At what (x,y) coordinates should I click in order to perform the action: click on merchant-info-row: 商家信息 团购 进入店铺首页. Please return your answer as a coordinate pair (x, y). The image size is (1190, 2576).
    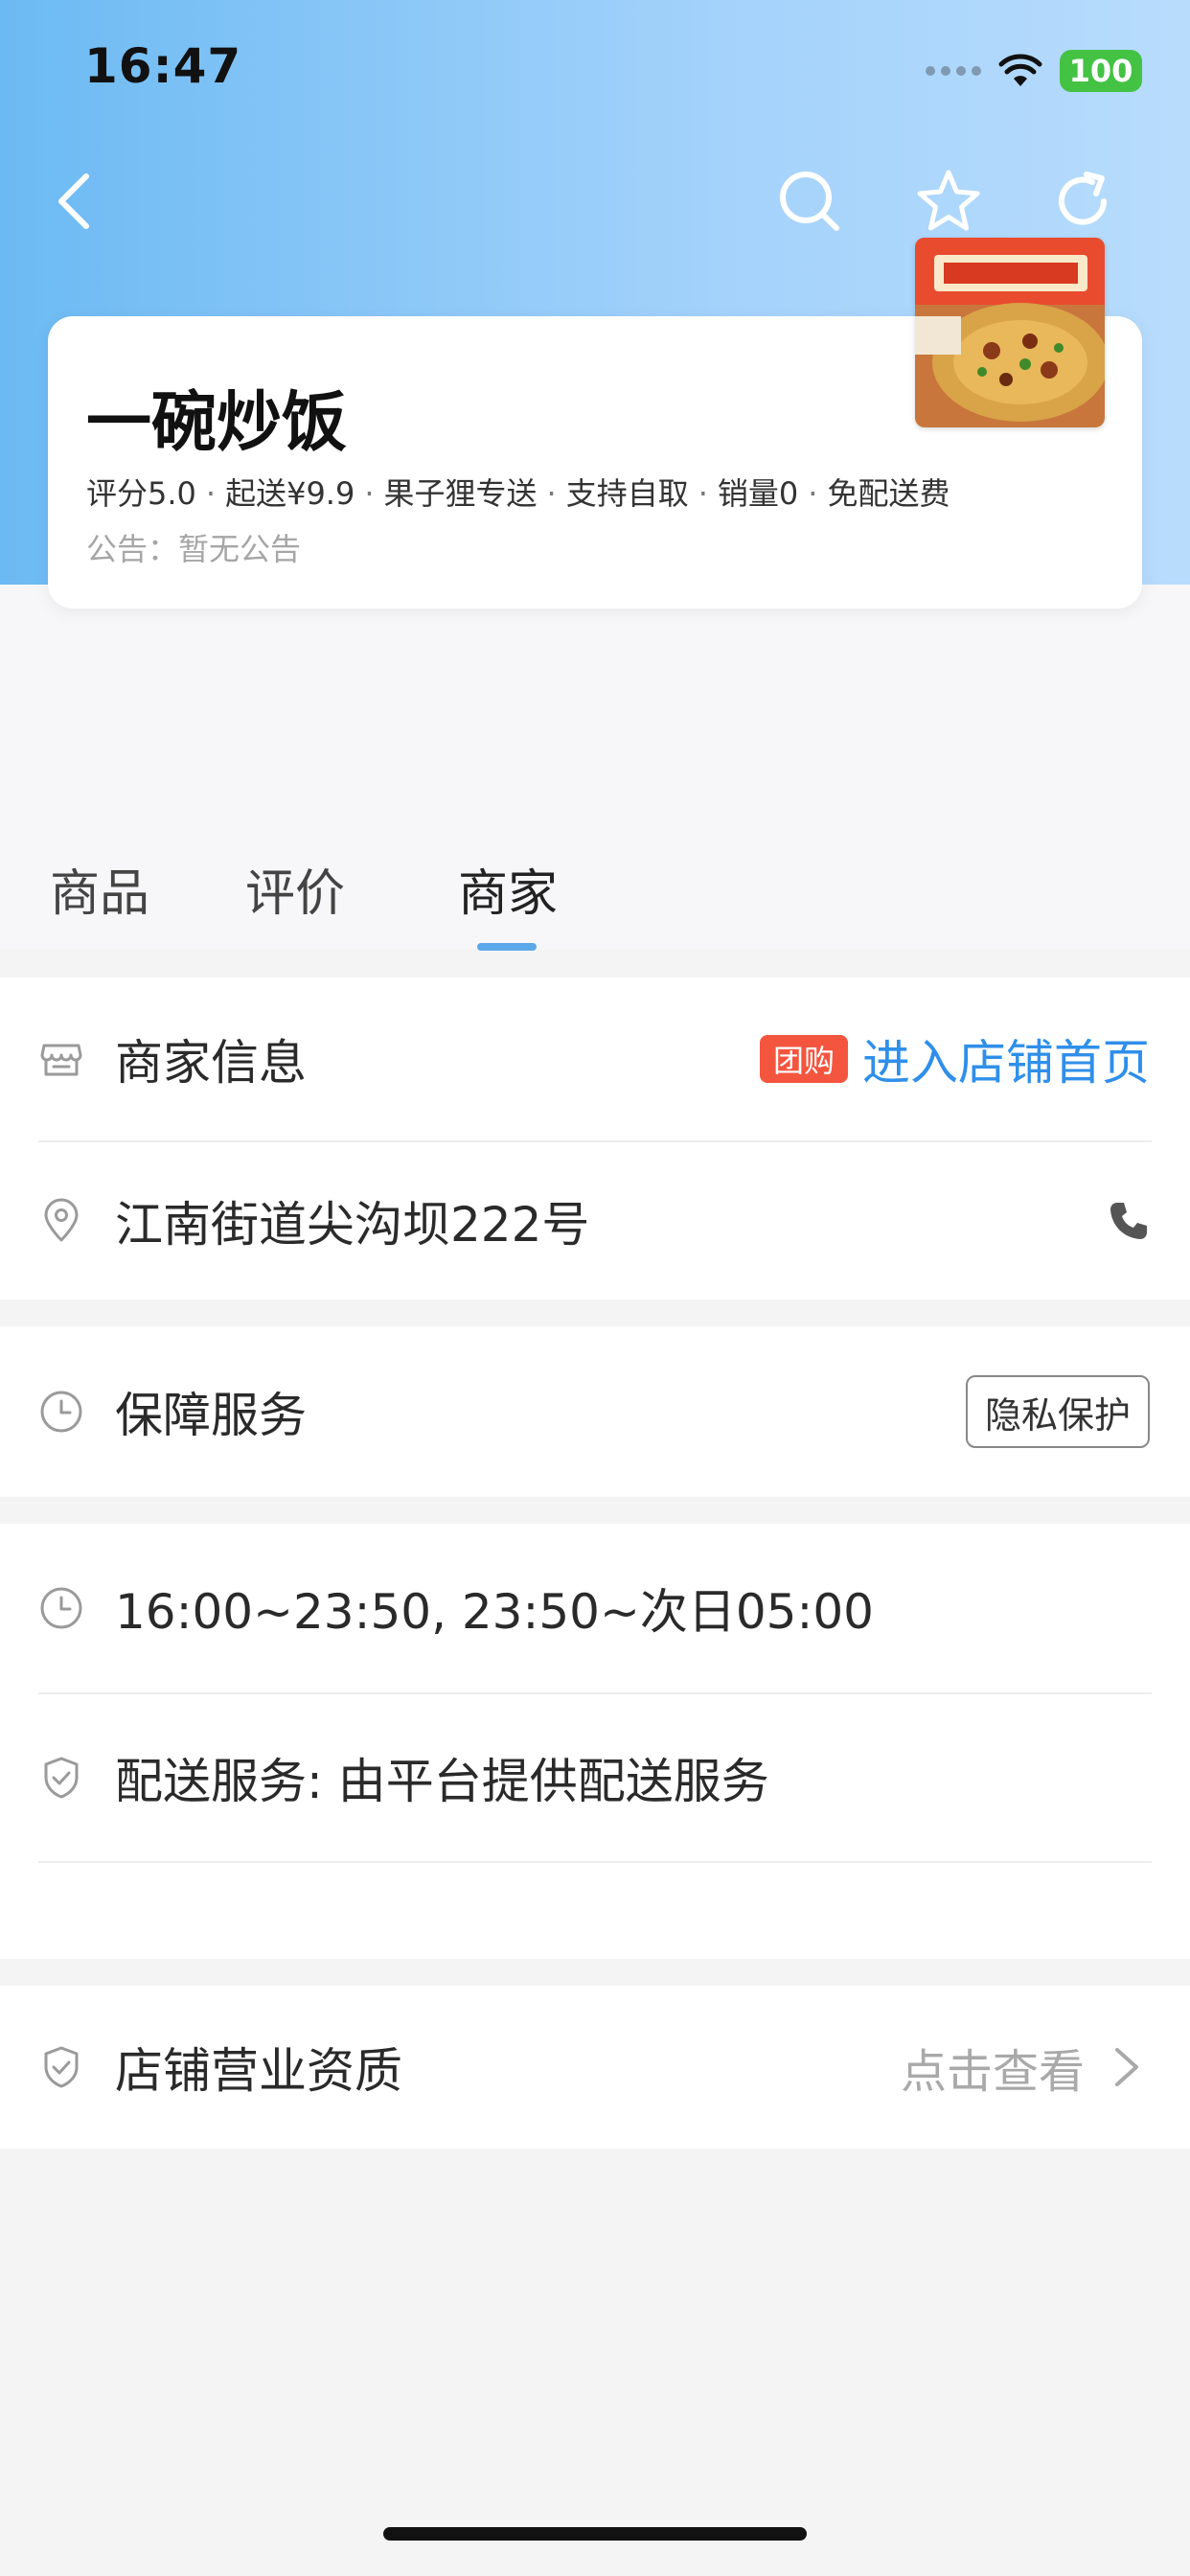
    Looking at the image, I should click on (595, 1059).